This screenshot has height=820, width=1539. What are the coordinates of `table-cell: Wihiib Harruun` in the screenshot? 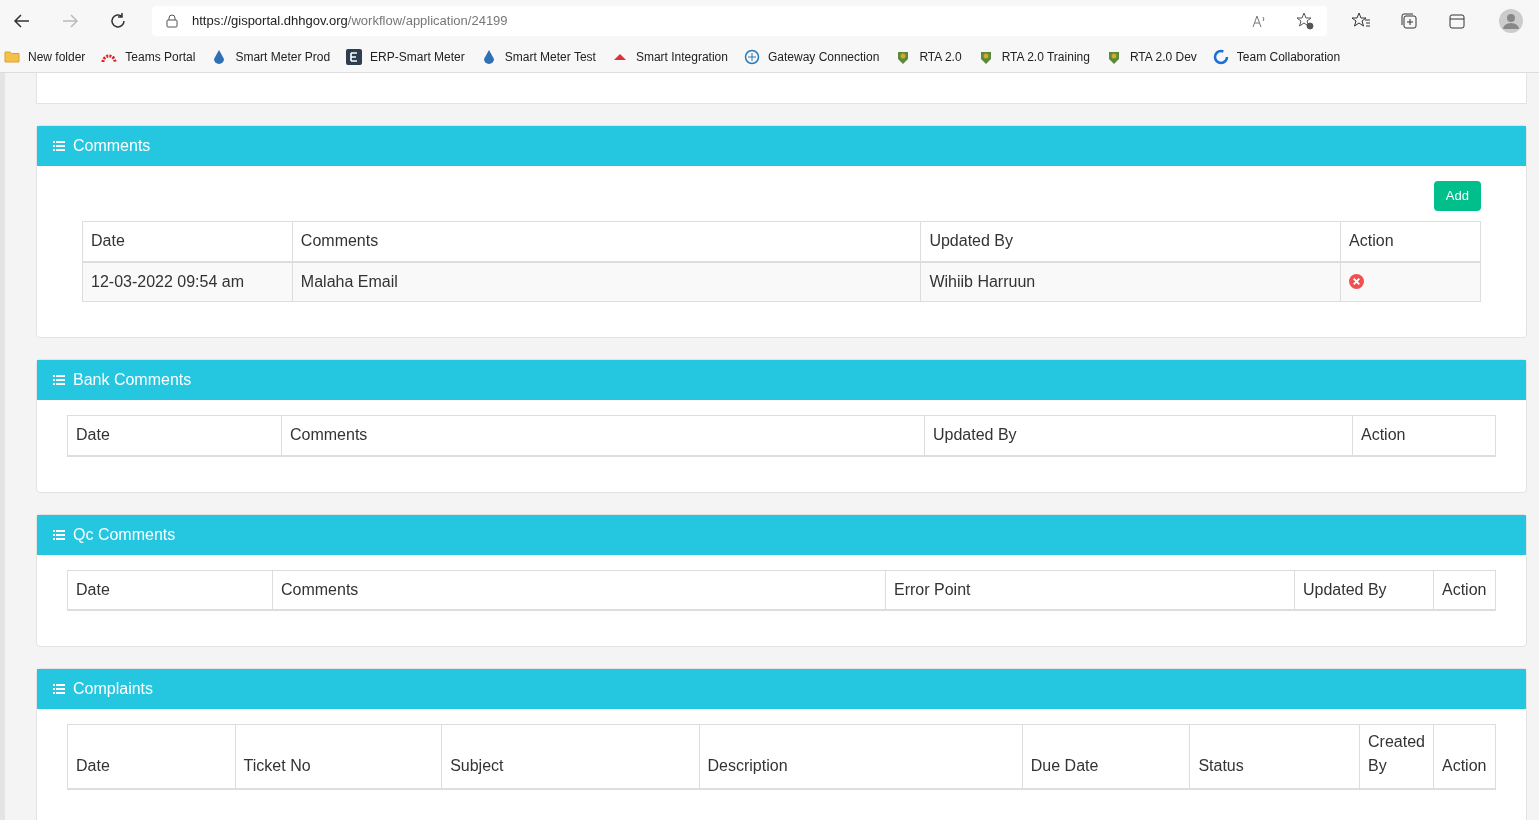 It's located at (1130, 281).